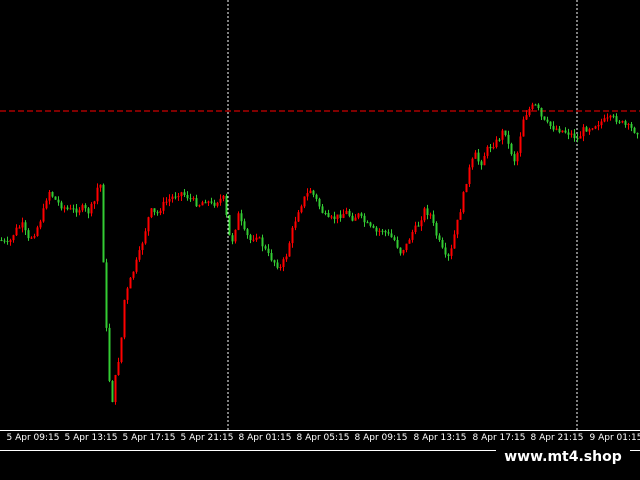 Image resolution: width=640 pixels, height=480 pixels. Describe the element at coordinates (207, 438) in the screenshot. I see `time-tick-label: 5 Apr 21:15` at that location.